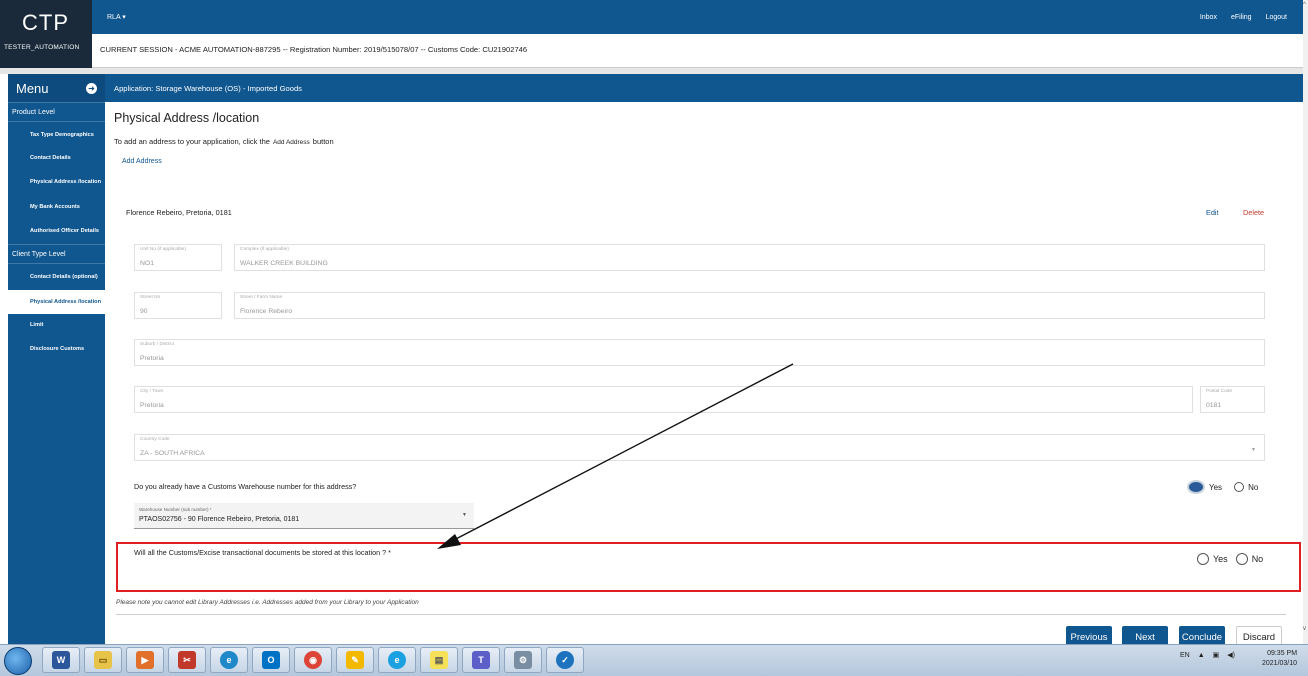 This screenshot has width=1308, height=676. Describe the element at coordinates (1239, 487) in the screenshot. I see `warehouse-no-radio` at that location.